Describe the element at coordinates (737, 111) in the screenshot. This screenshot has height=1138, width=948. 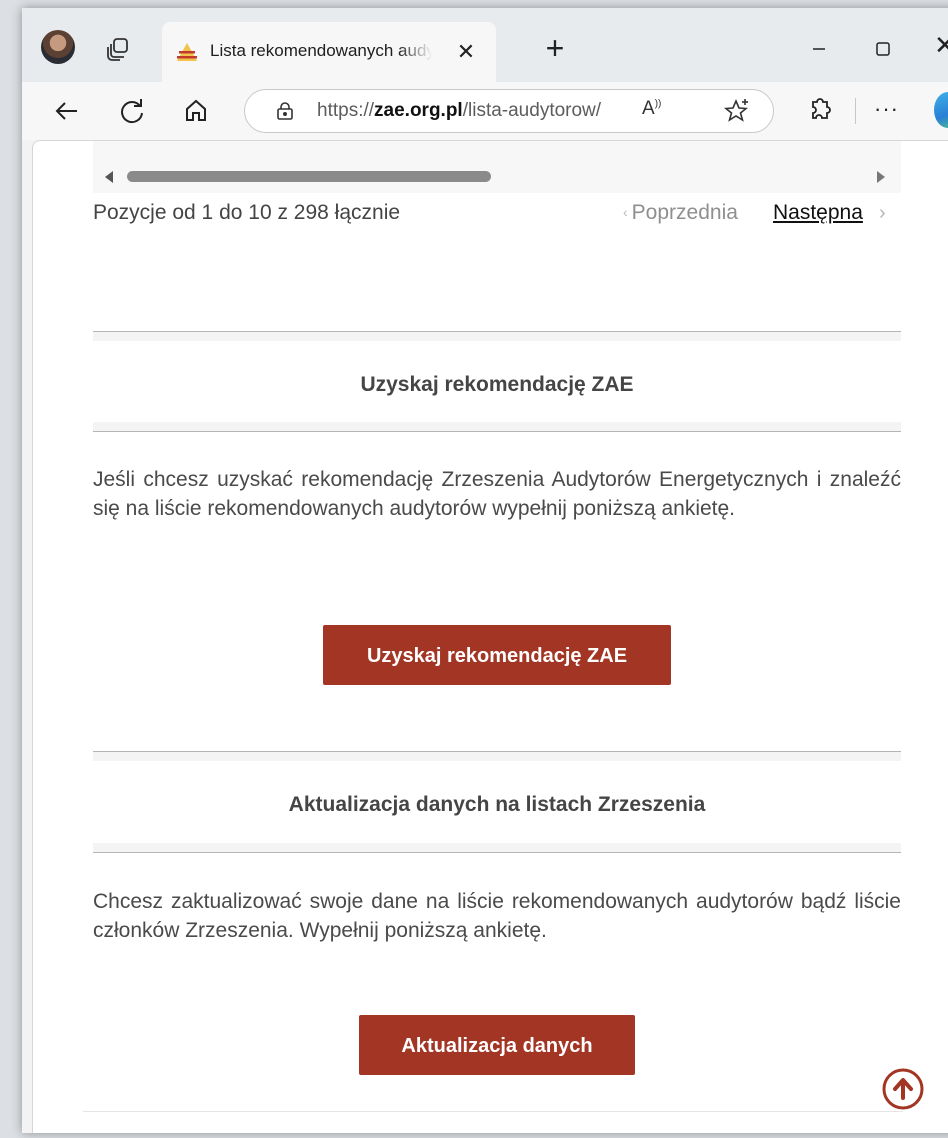
I see `favorite-star-icon` at that location.